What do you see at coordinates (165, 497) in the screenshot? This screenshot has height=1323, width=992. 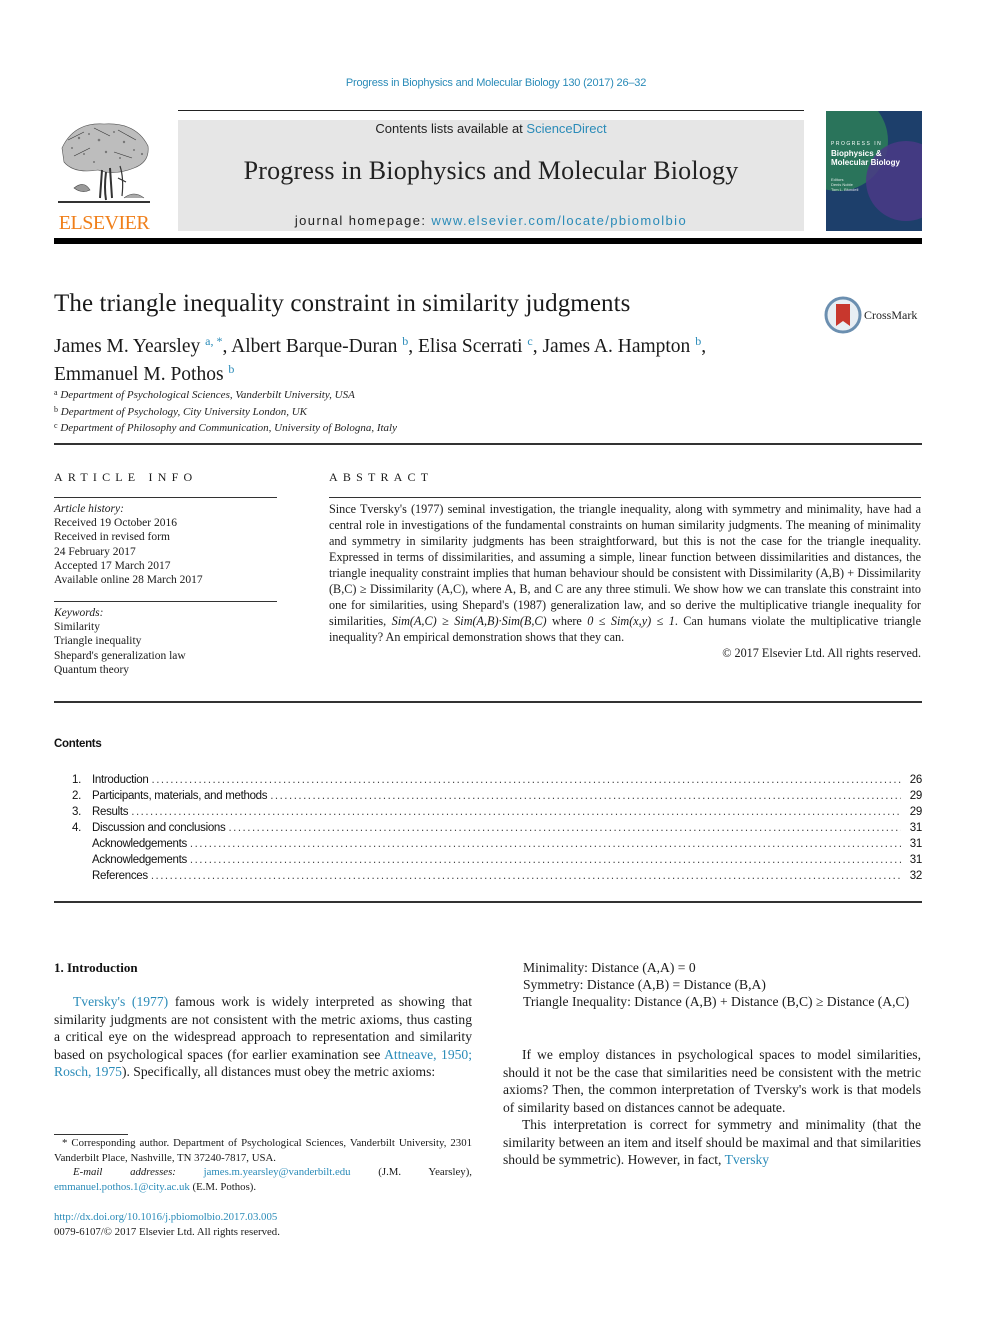 I see `article-info-rule` at bounding box center [165, 497].